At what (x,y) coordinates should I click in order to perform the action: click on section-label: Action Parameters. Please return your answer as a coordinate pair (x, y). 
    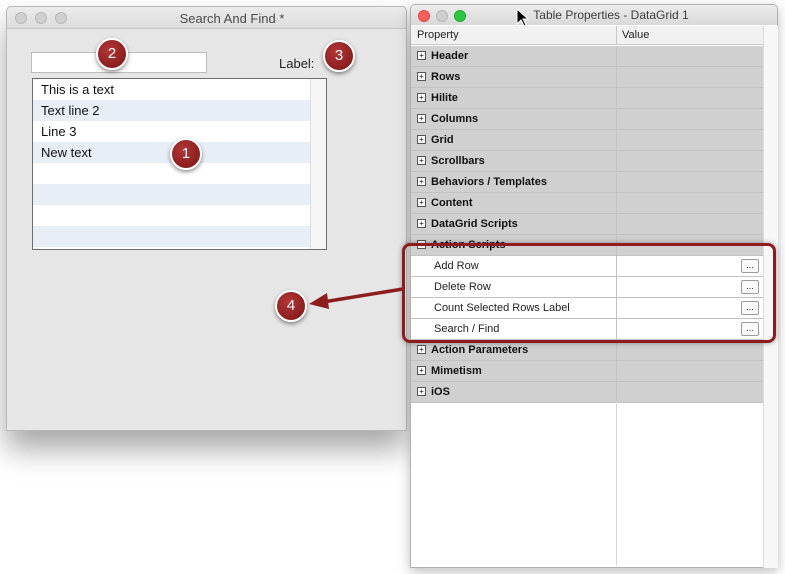
    Looking at the image, I should click on (480, 350).